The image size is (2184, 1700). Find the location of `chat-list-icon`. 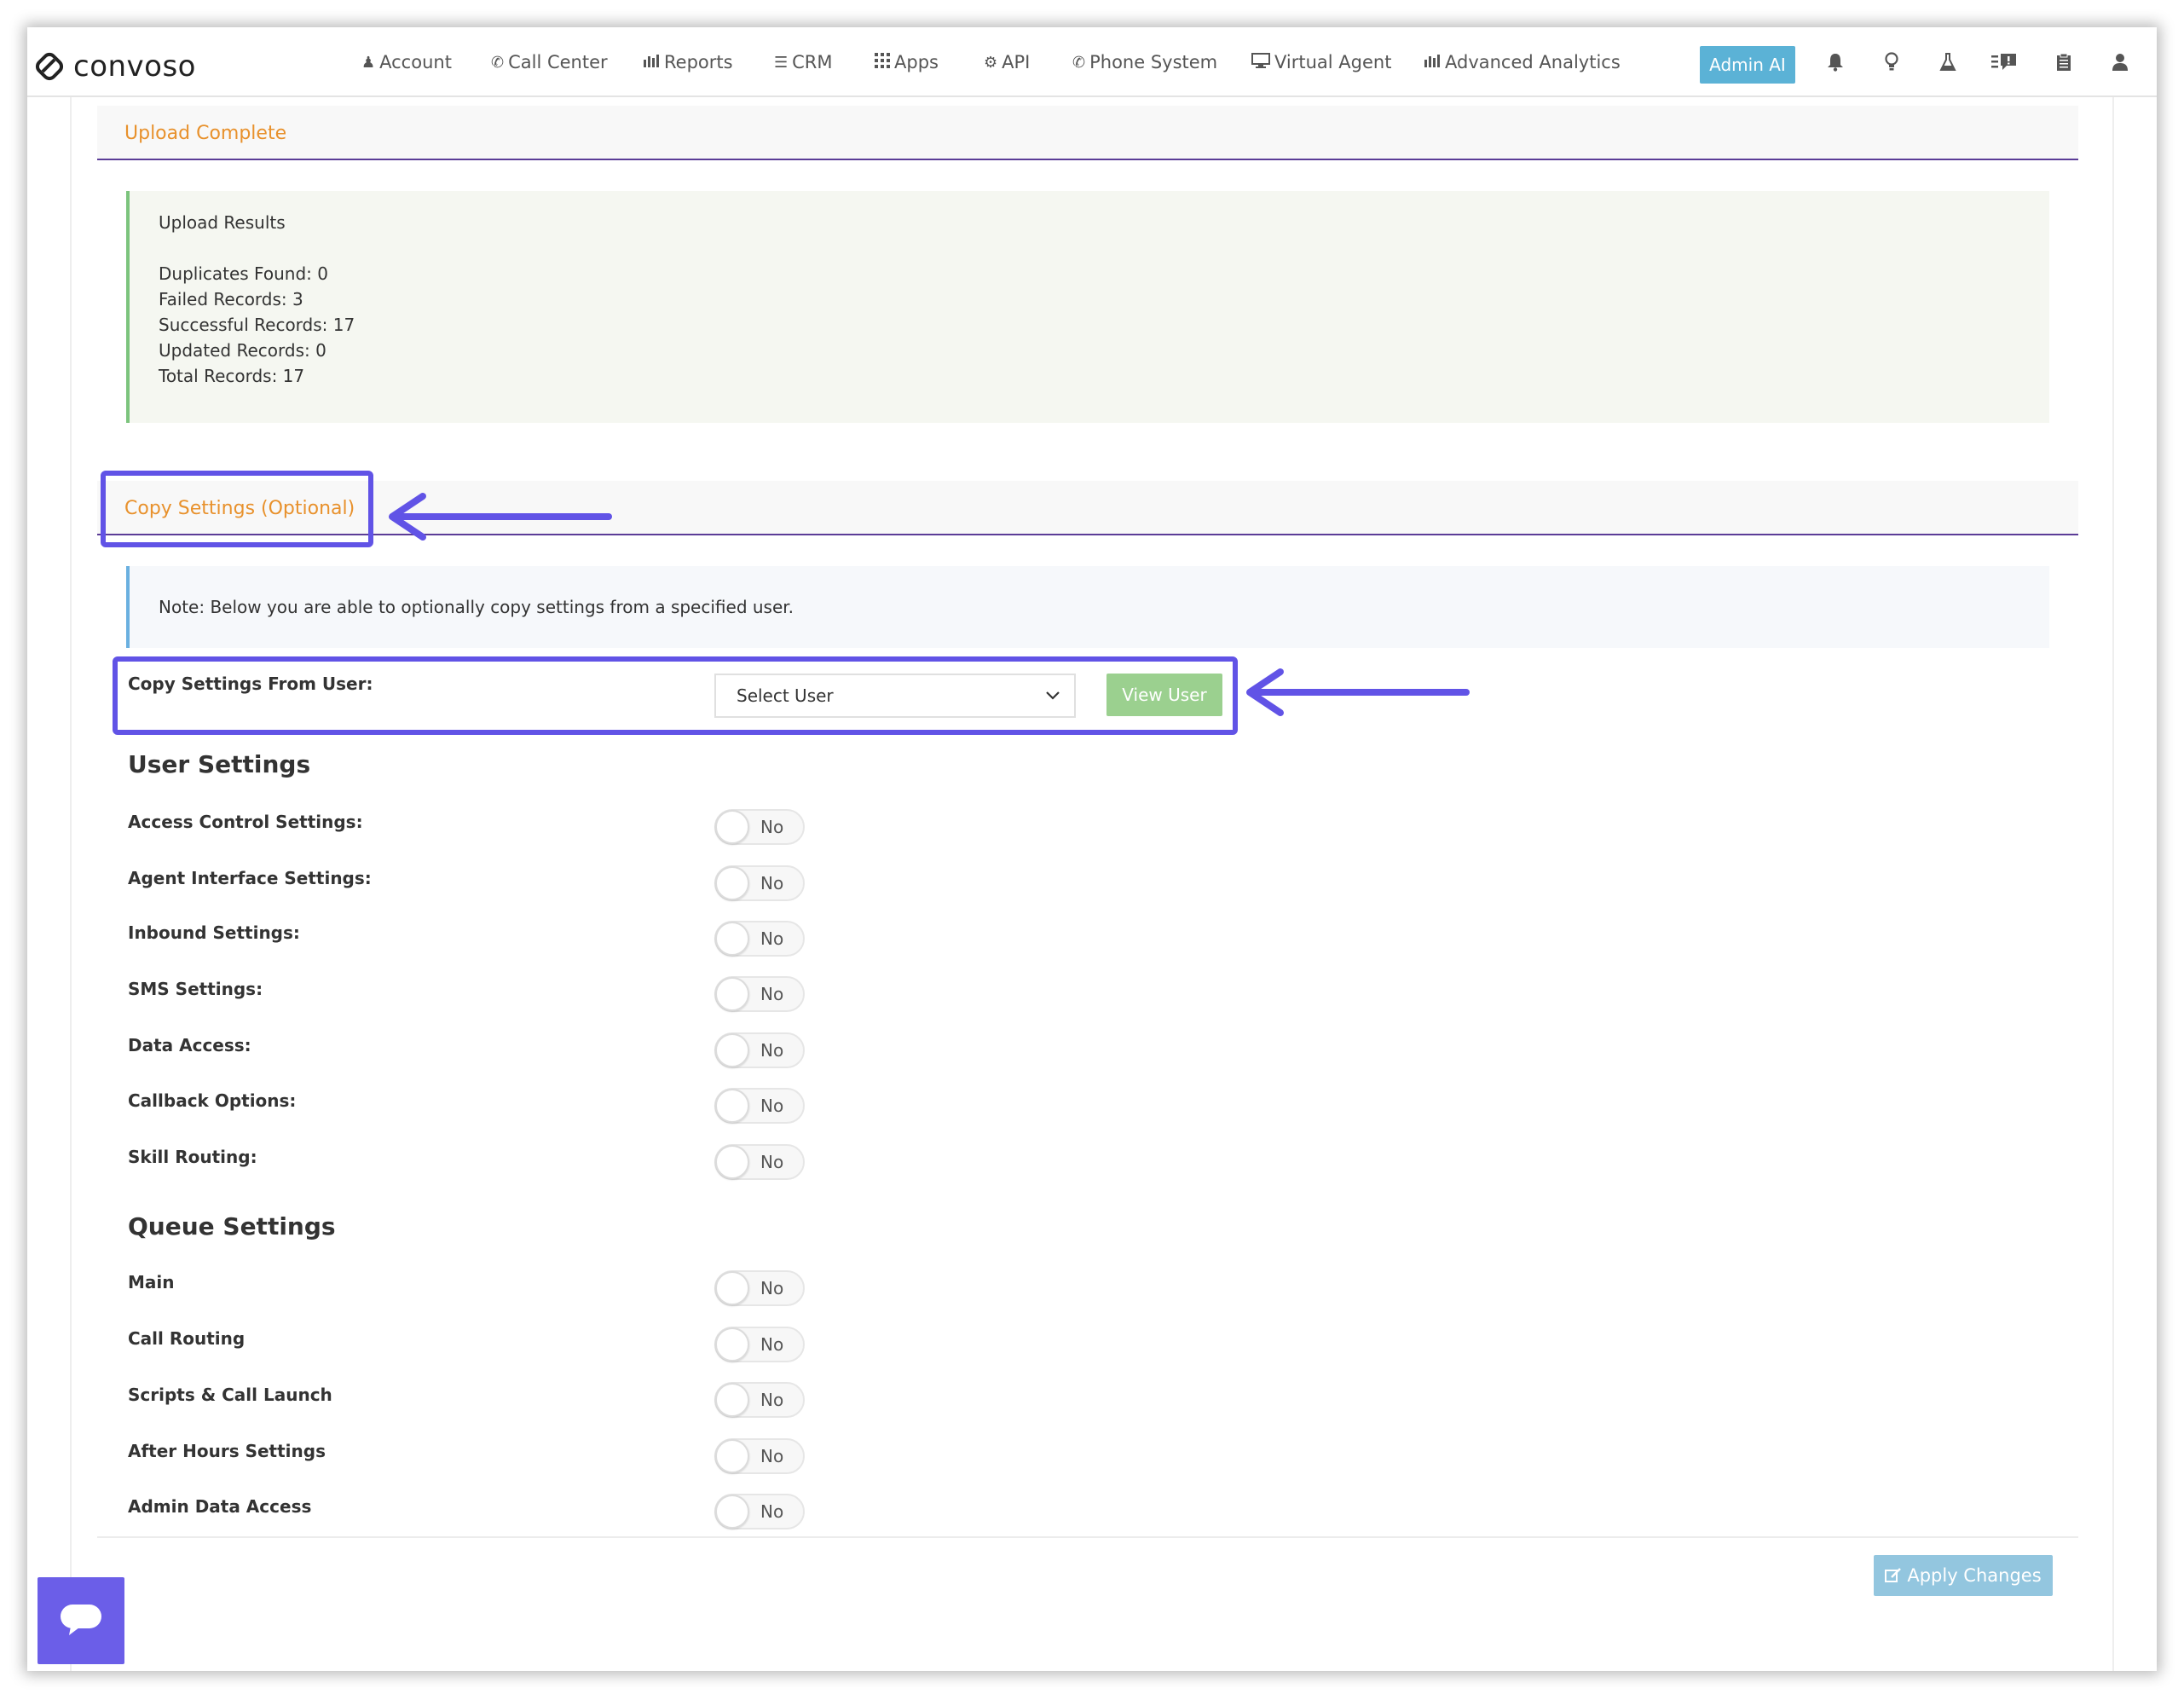

chat-list-icon is located at coordinates (2004, 62).